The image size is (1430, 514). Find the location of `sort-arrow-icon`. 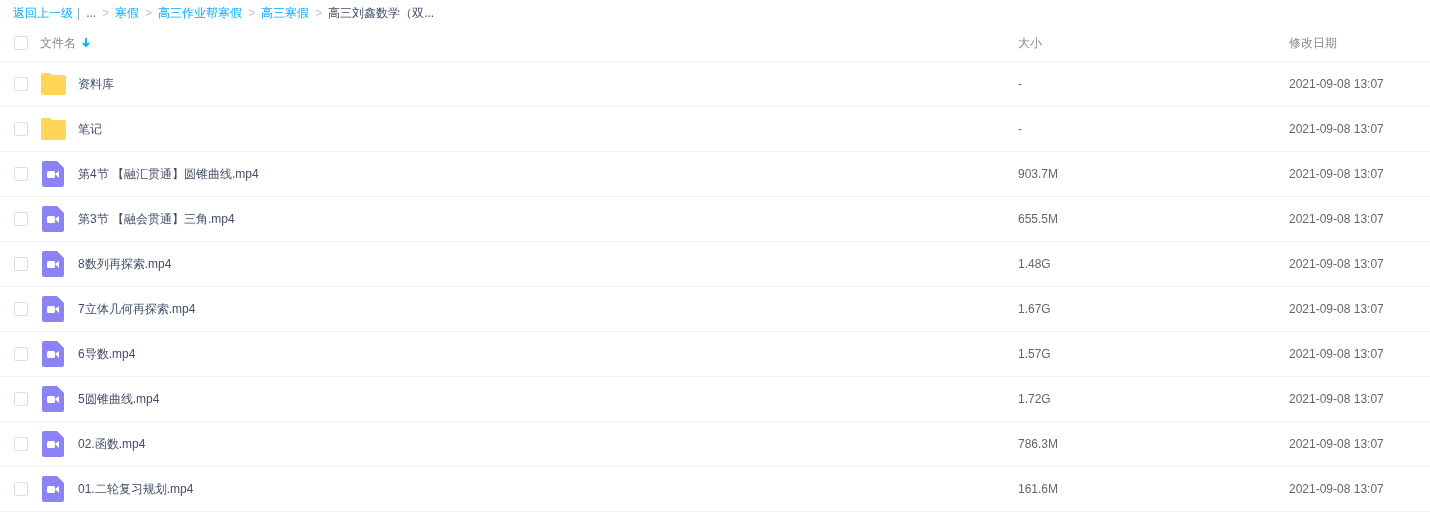

sort-arrow-icon is located at coordinates (86, 43).